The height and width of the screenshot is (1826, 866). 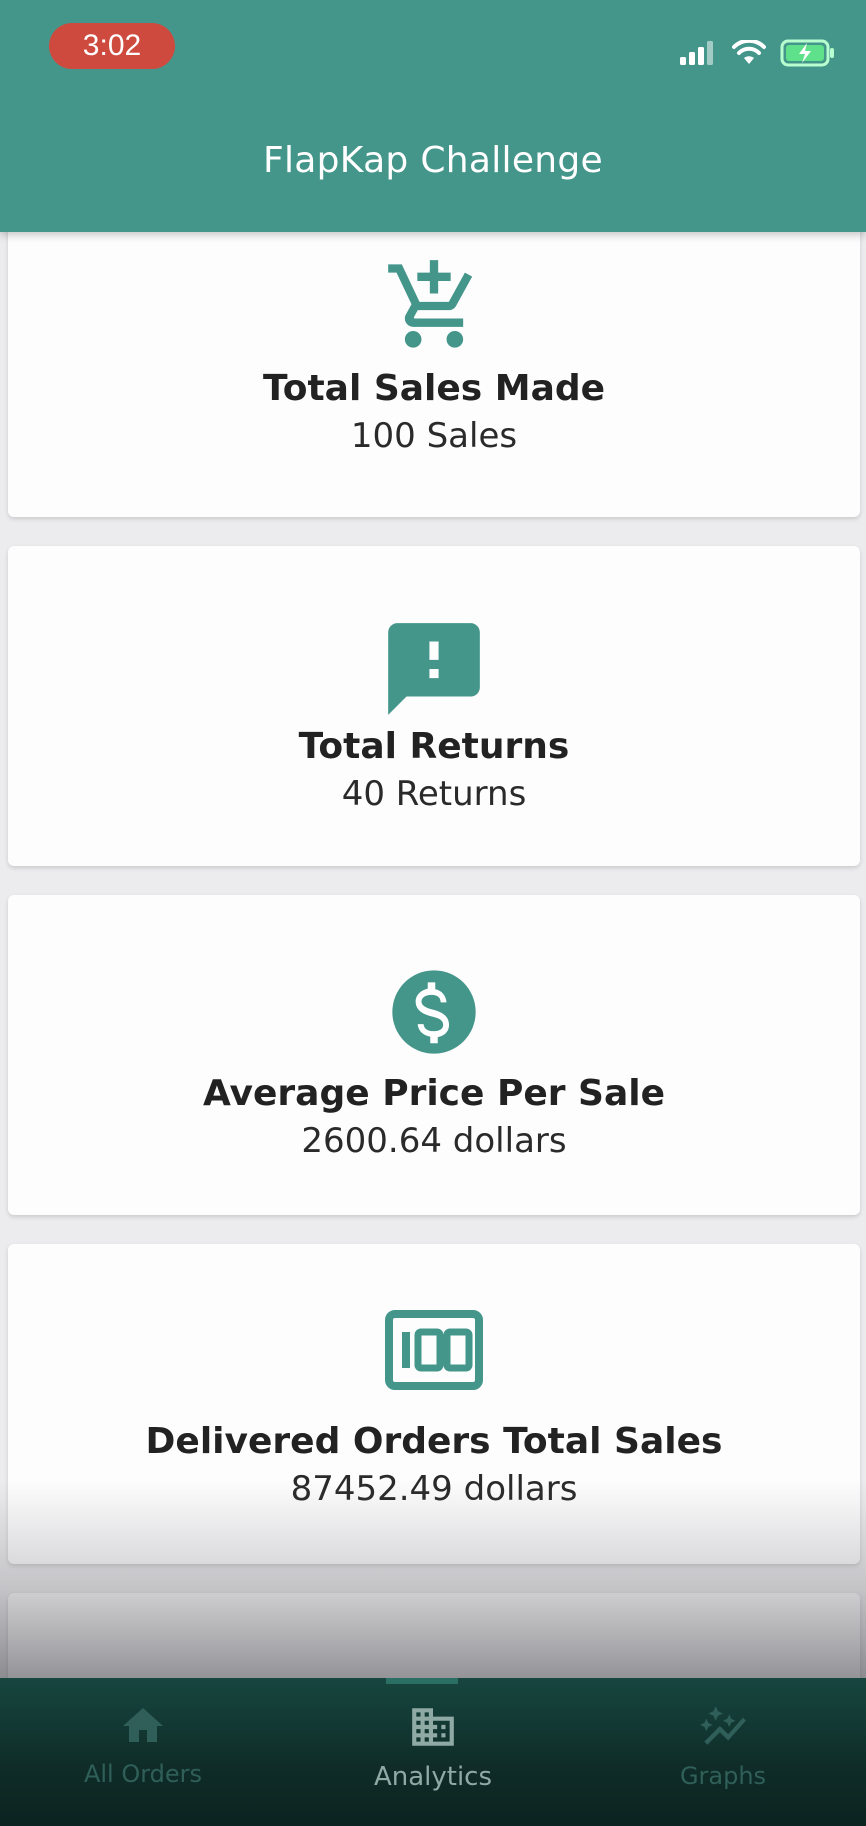 What do you see at coordinates (433, 1727) in the screenshot?
I see `business-icon` at bounding box center [433, 1727].